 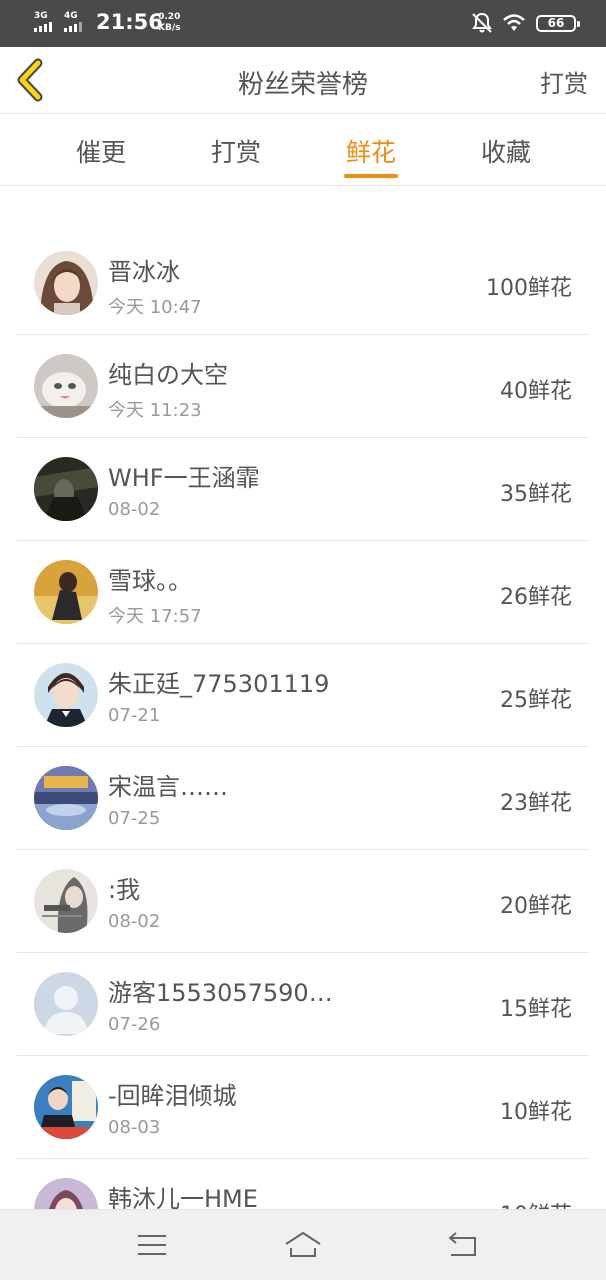 I want to click on flower-amount: 25鲜花, so click(x=536, y=700).